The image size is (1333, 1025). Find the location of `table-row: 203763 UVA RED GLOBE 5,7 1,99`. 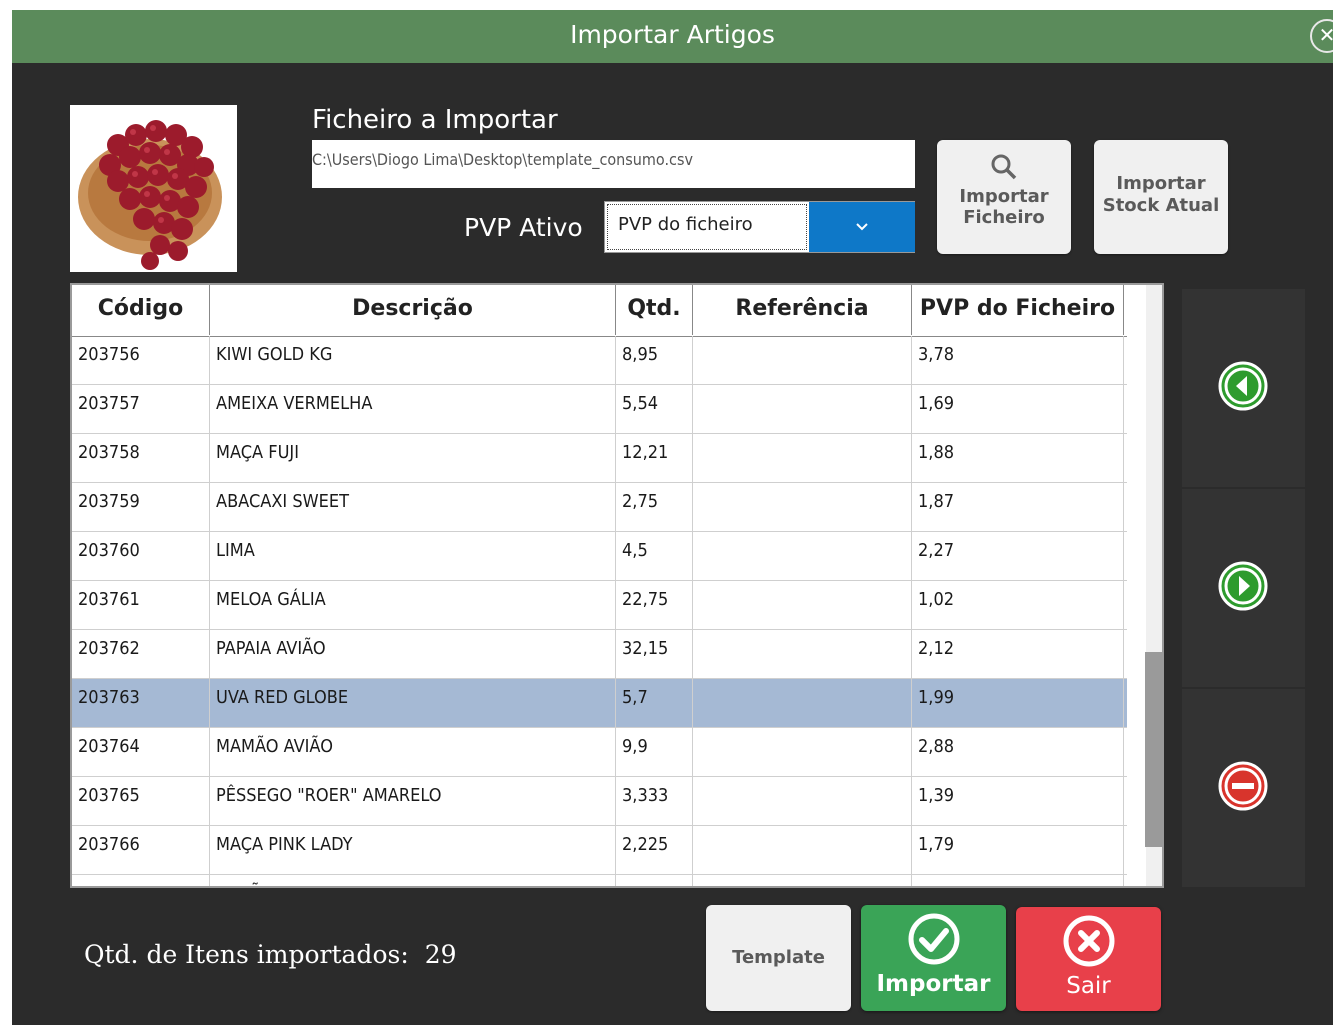

table-row: 203763 UVA RED GLOBE 5,7 1,99 is located at coordinates (599, 703).